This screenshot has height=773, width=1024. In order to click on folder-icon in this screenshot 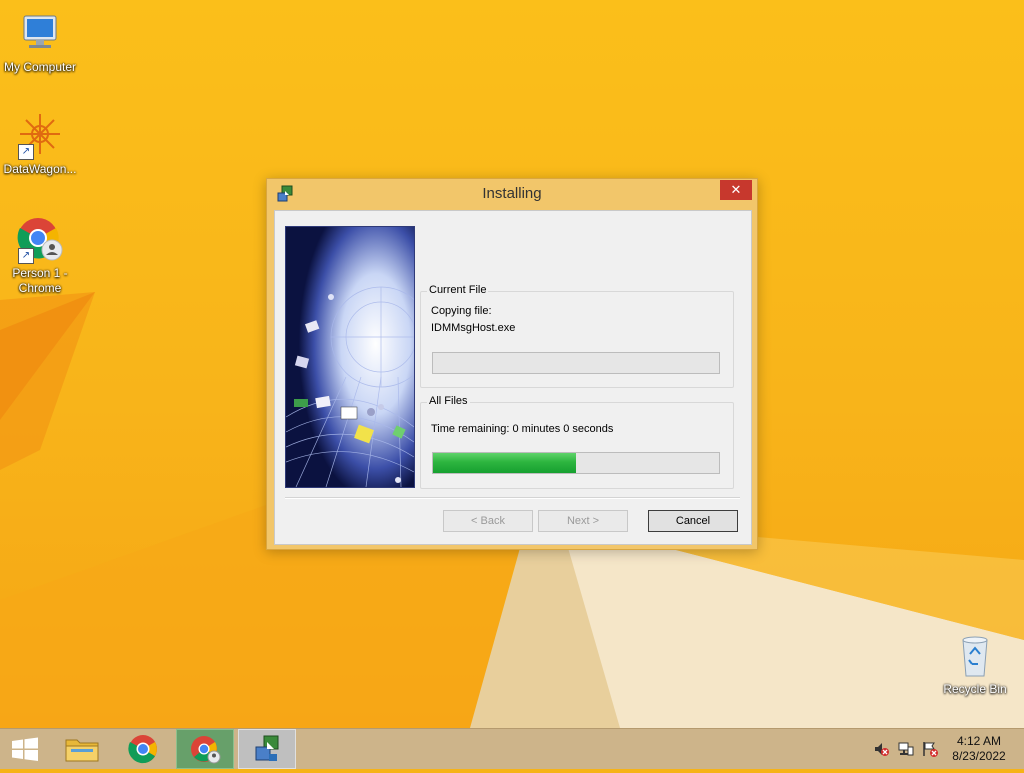, I will do `click(82, 750)`.